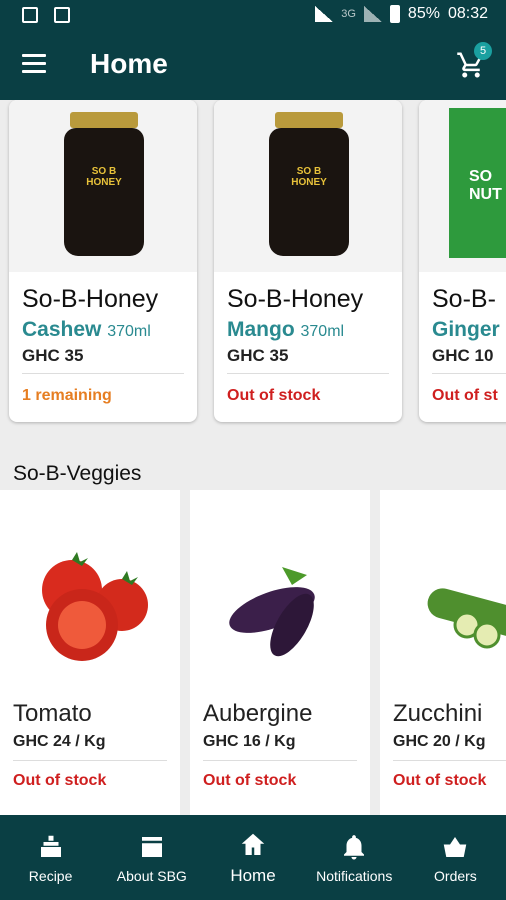 This screenshot has height=900, width=506. What do you see at coordinates (354, 846) in the screenshot?
I see `bell-icon` at bounding box center [354, 846].